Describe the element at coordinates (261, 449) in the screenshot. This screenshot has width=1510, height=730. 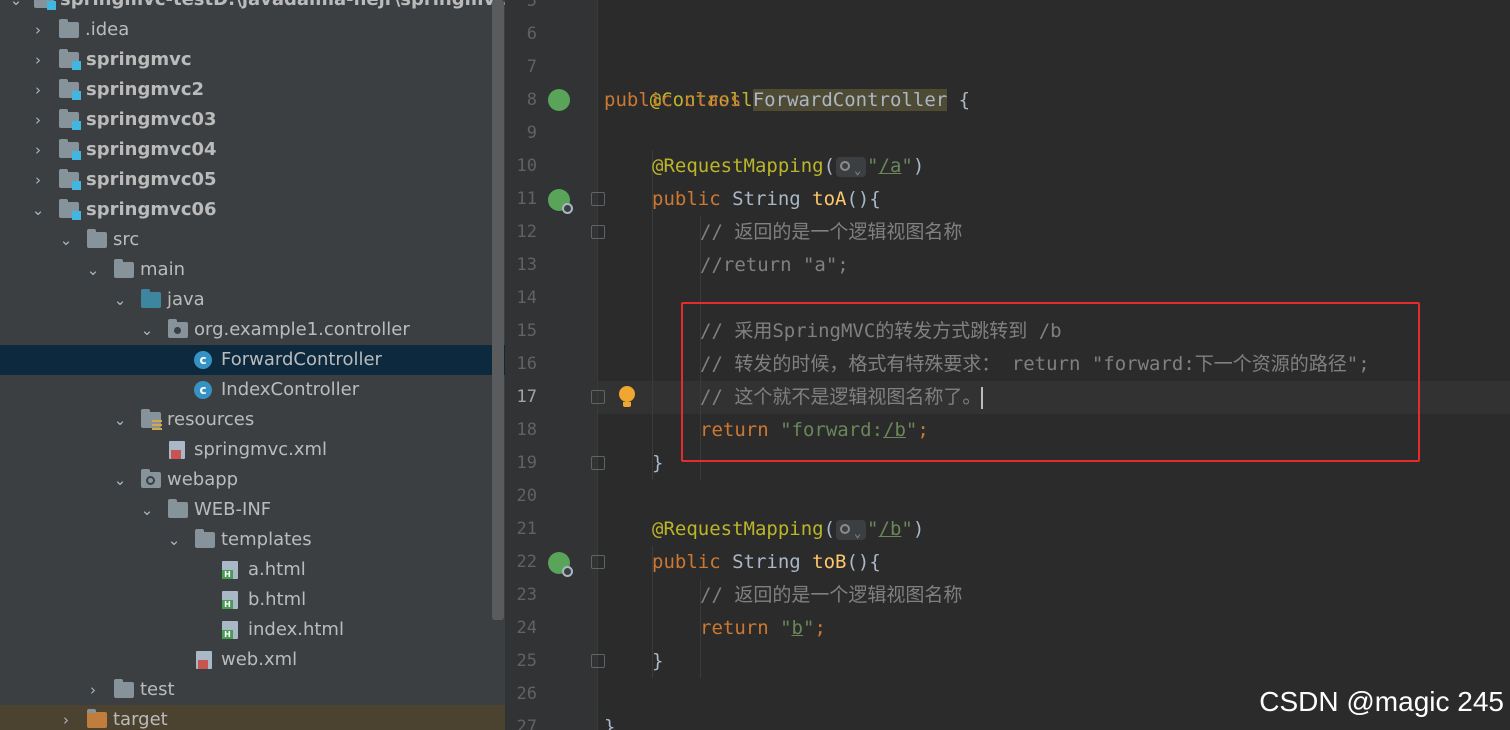
I see `tree-item-label: springmvc.xml` at that location.